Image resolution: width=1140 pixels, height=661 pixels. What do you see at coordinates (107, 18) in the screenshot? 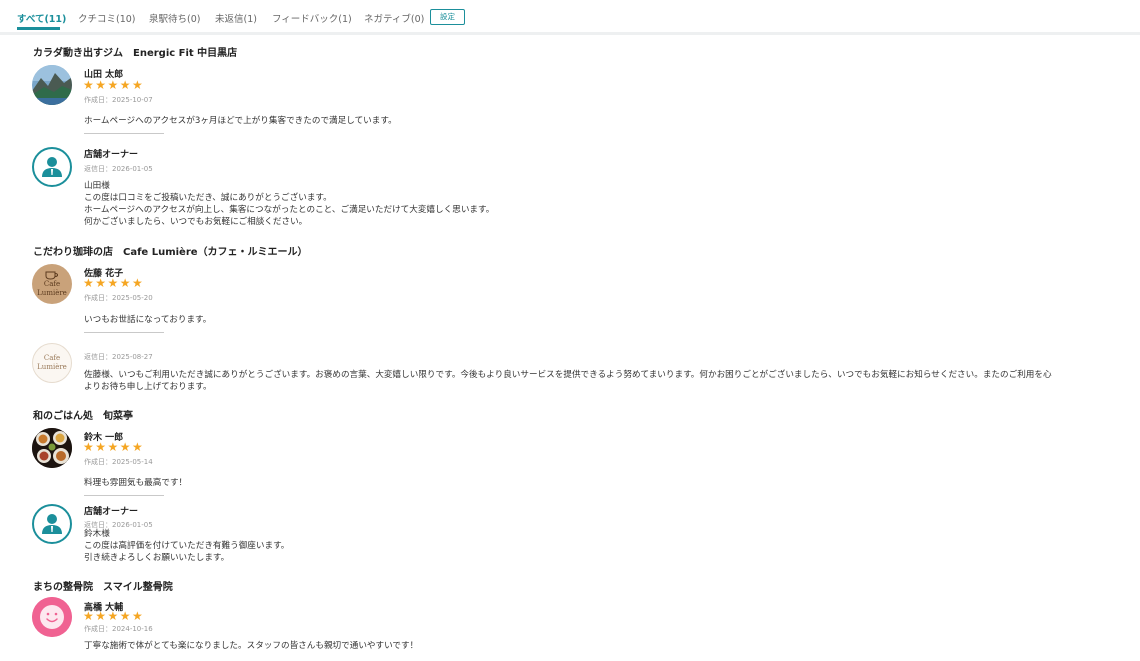
I see `tab-reviews: クチコミ(10)` at bounding box center [107, 18].